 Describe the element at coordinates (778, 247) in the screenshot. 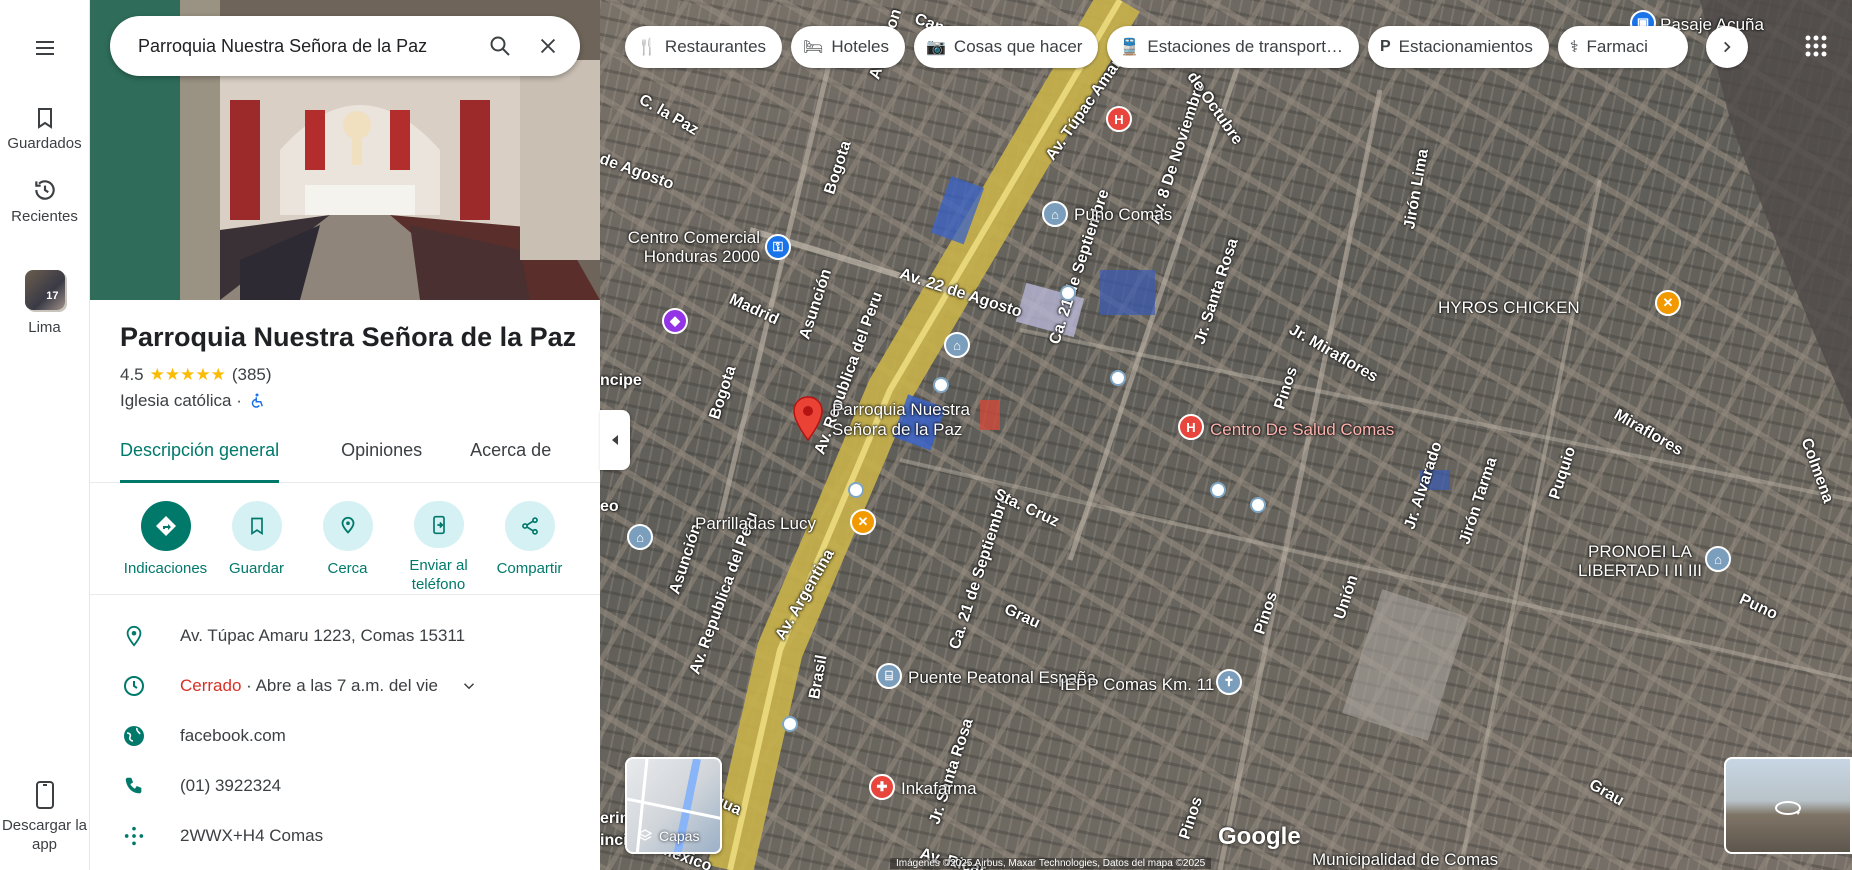

I see `shopping-poi-icon: ⚿` at that location.